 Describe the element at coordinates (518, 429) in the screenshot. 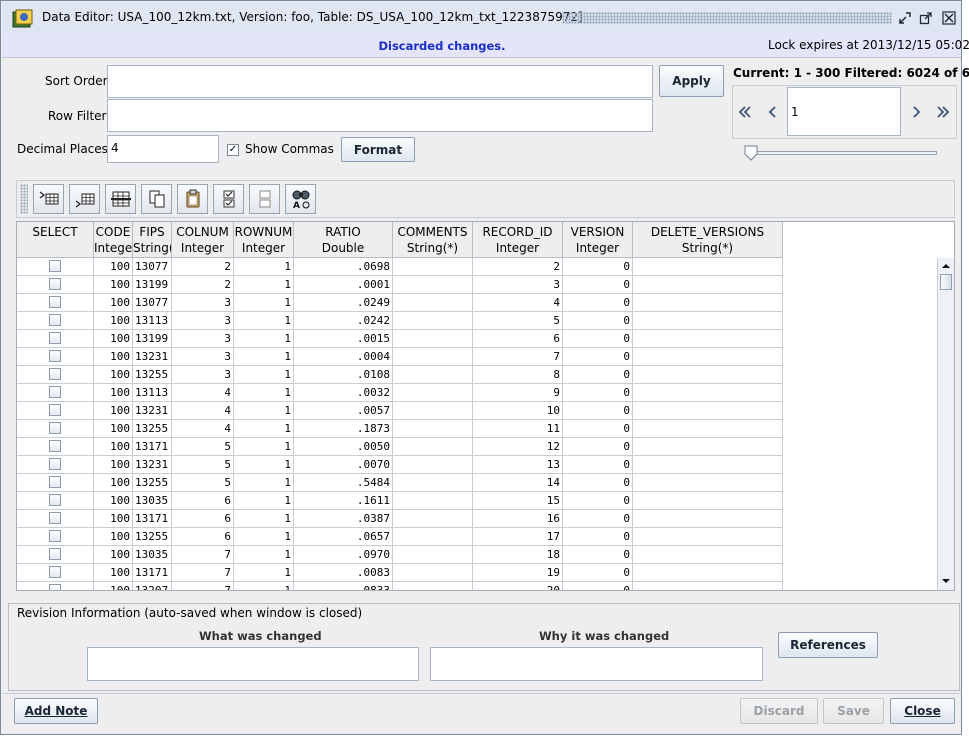

I see `cell-record-id: 11` at that location.